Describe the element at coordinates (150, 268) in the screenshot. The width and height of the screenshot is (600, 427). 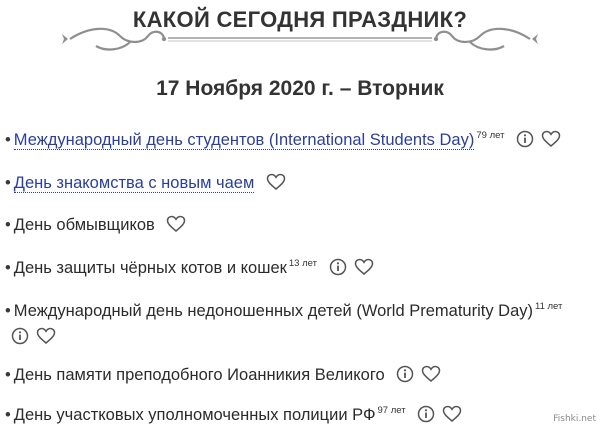
I see `holiday-name: День защиты чёрных котов и кошек` at that location.